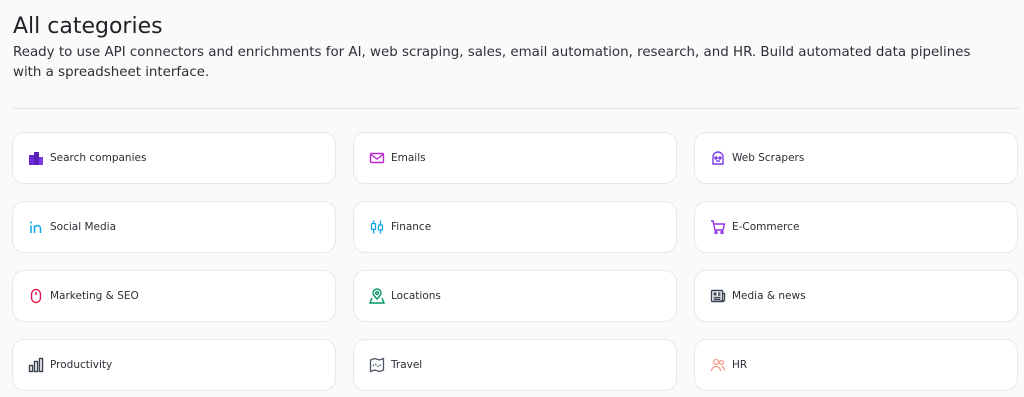 Image resolution: width=1024 pixels, height=397 pixels. I want to click on category-label: Media & news, so click(769, 296).